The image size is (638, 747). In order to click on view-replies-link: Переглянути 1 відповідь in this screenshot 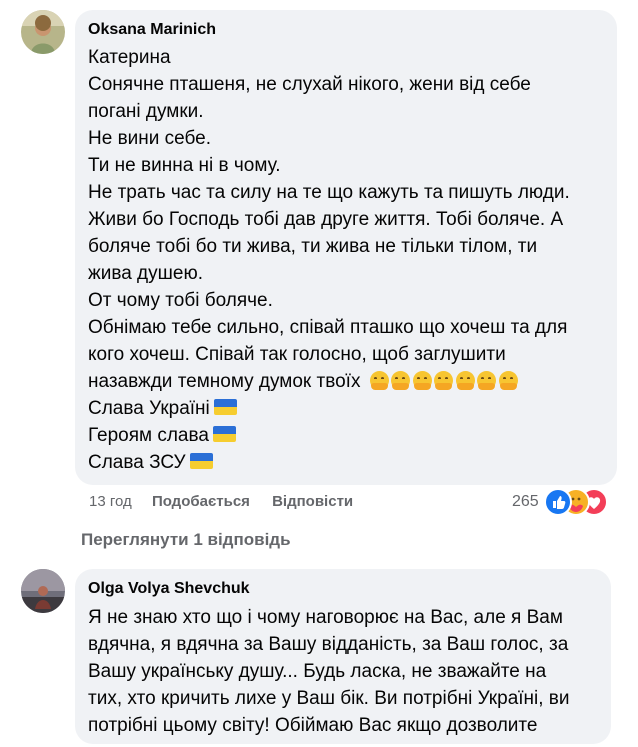, I will do `click(186, 540)`.